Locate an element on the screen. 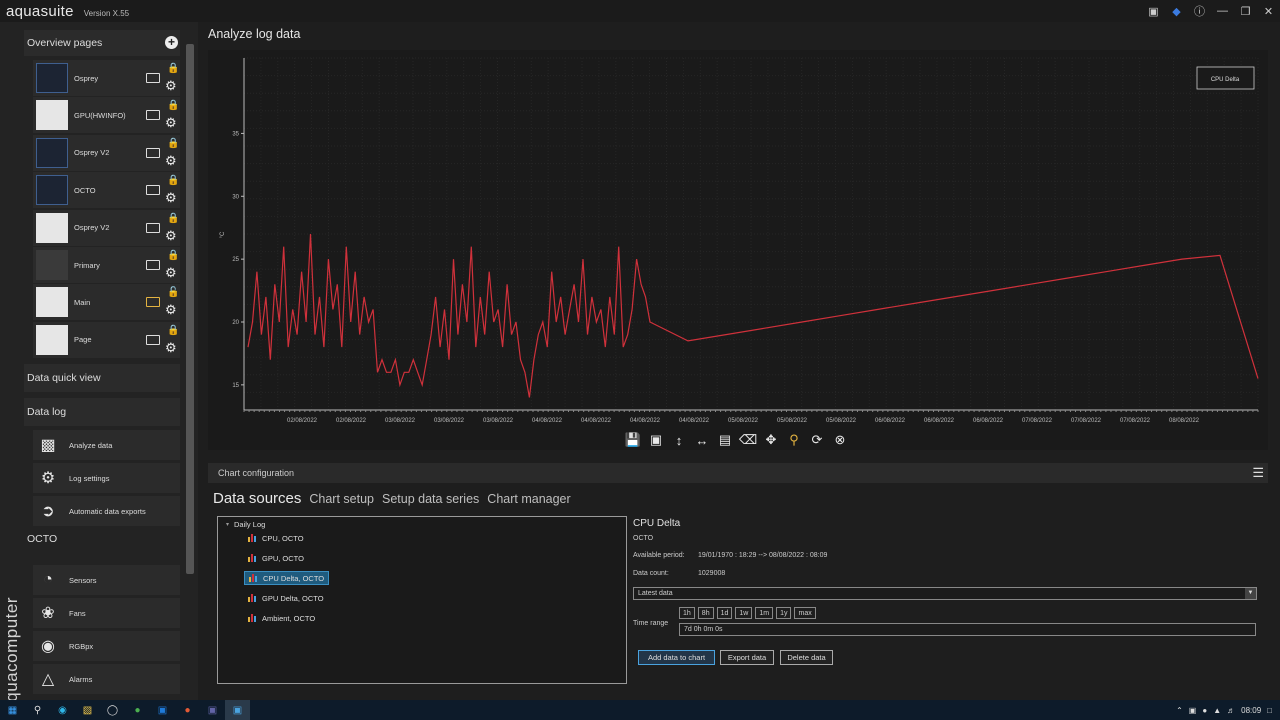 The image size is (1280, 720). tray-chevron-icon: ⌃ is located at coordinates (1179, 710).